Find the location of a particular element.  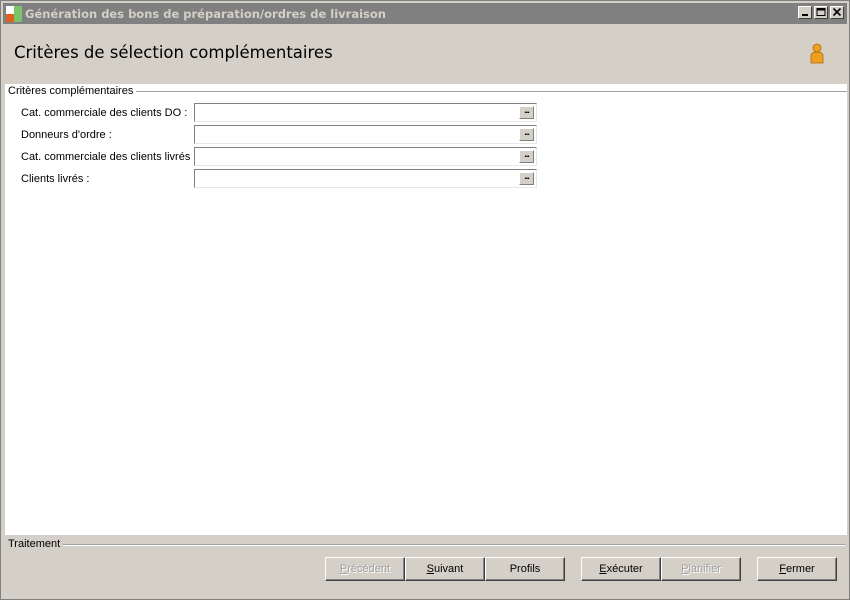

group-divider is located at coordinates (426, 545).